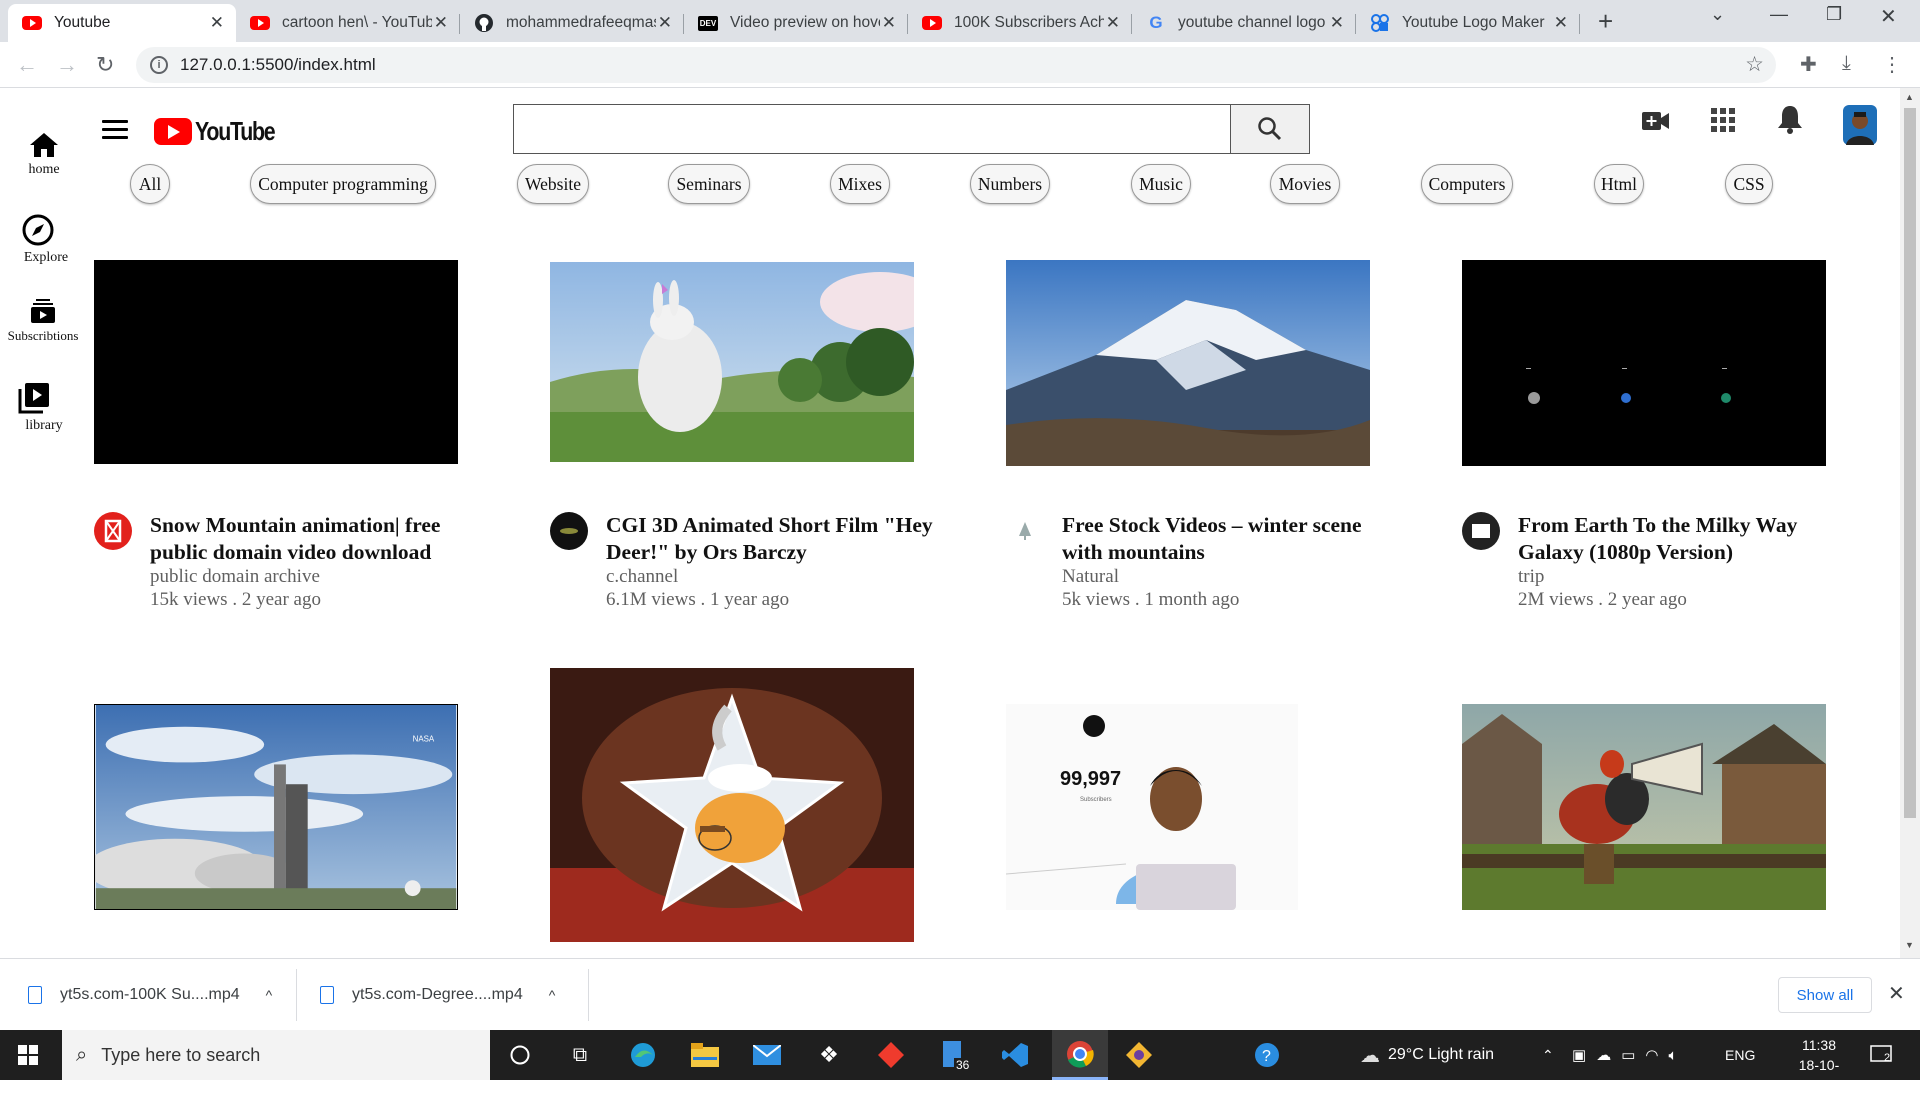 This screenshot has width=1920, height=1095. What do you see at coordinates (105, 65) in the screenshot?
I see `reload-icon: ↻` at bounding box center [105, 65].